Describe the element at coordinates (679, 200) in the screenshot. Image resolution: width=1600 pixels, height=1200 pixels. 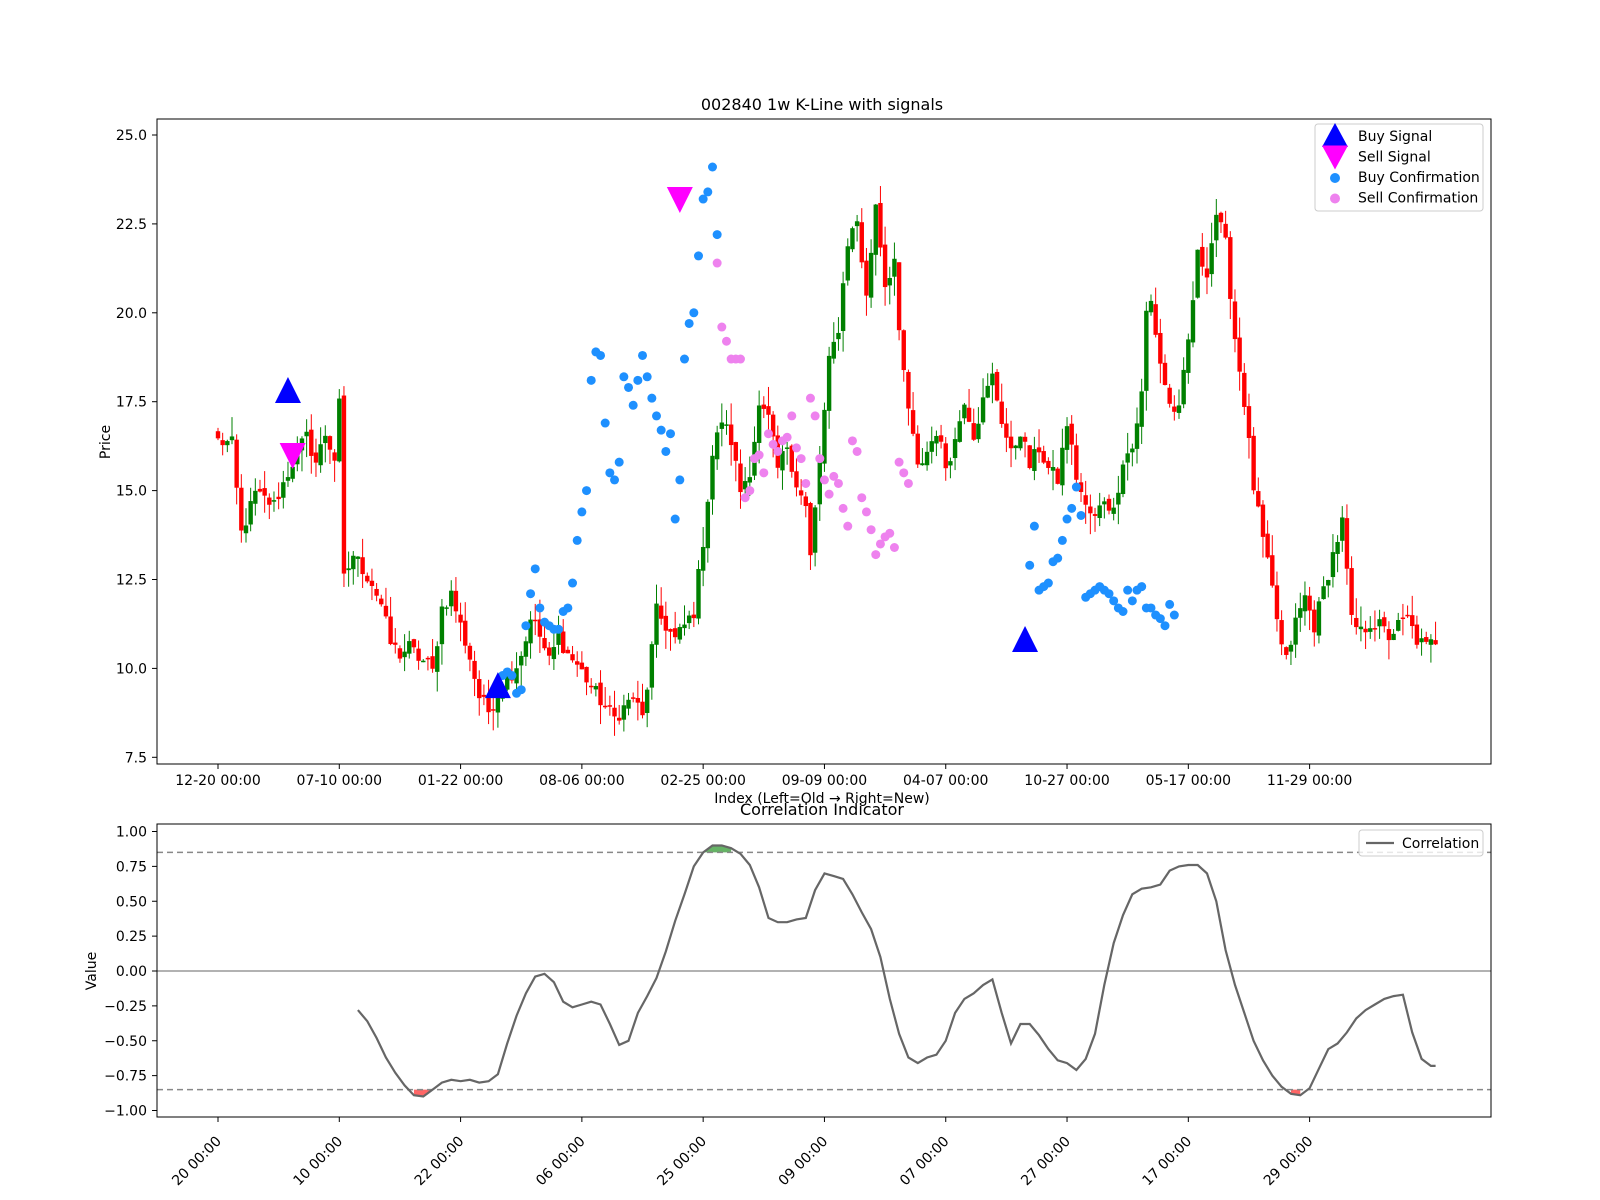
I see `sell-signal-marker` at that location.